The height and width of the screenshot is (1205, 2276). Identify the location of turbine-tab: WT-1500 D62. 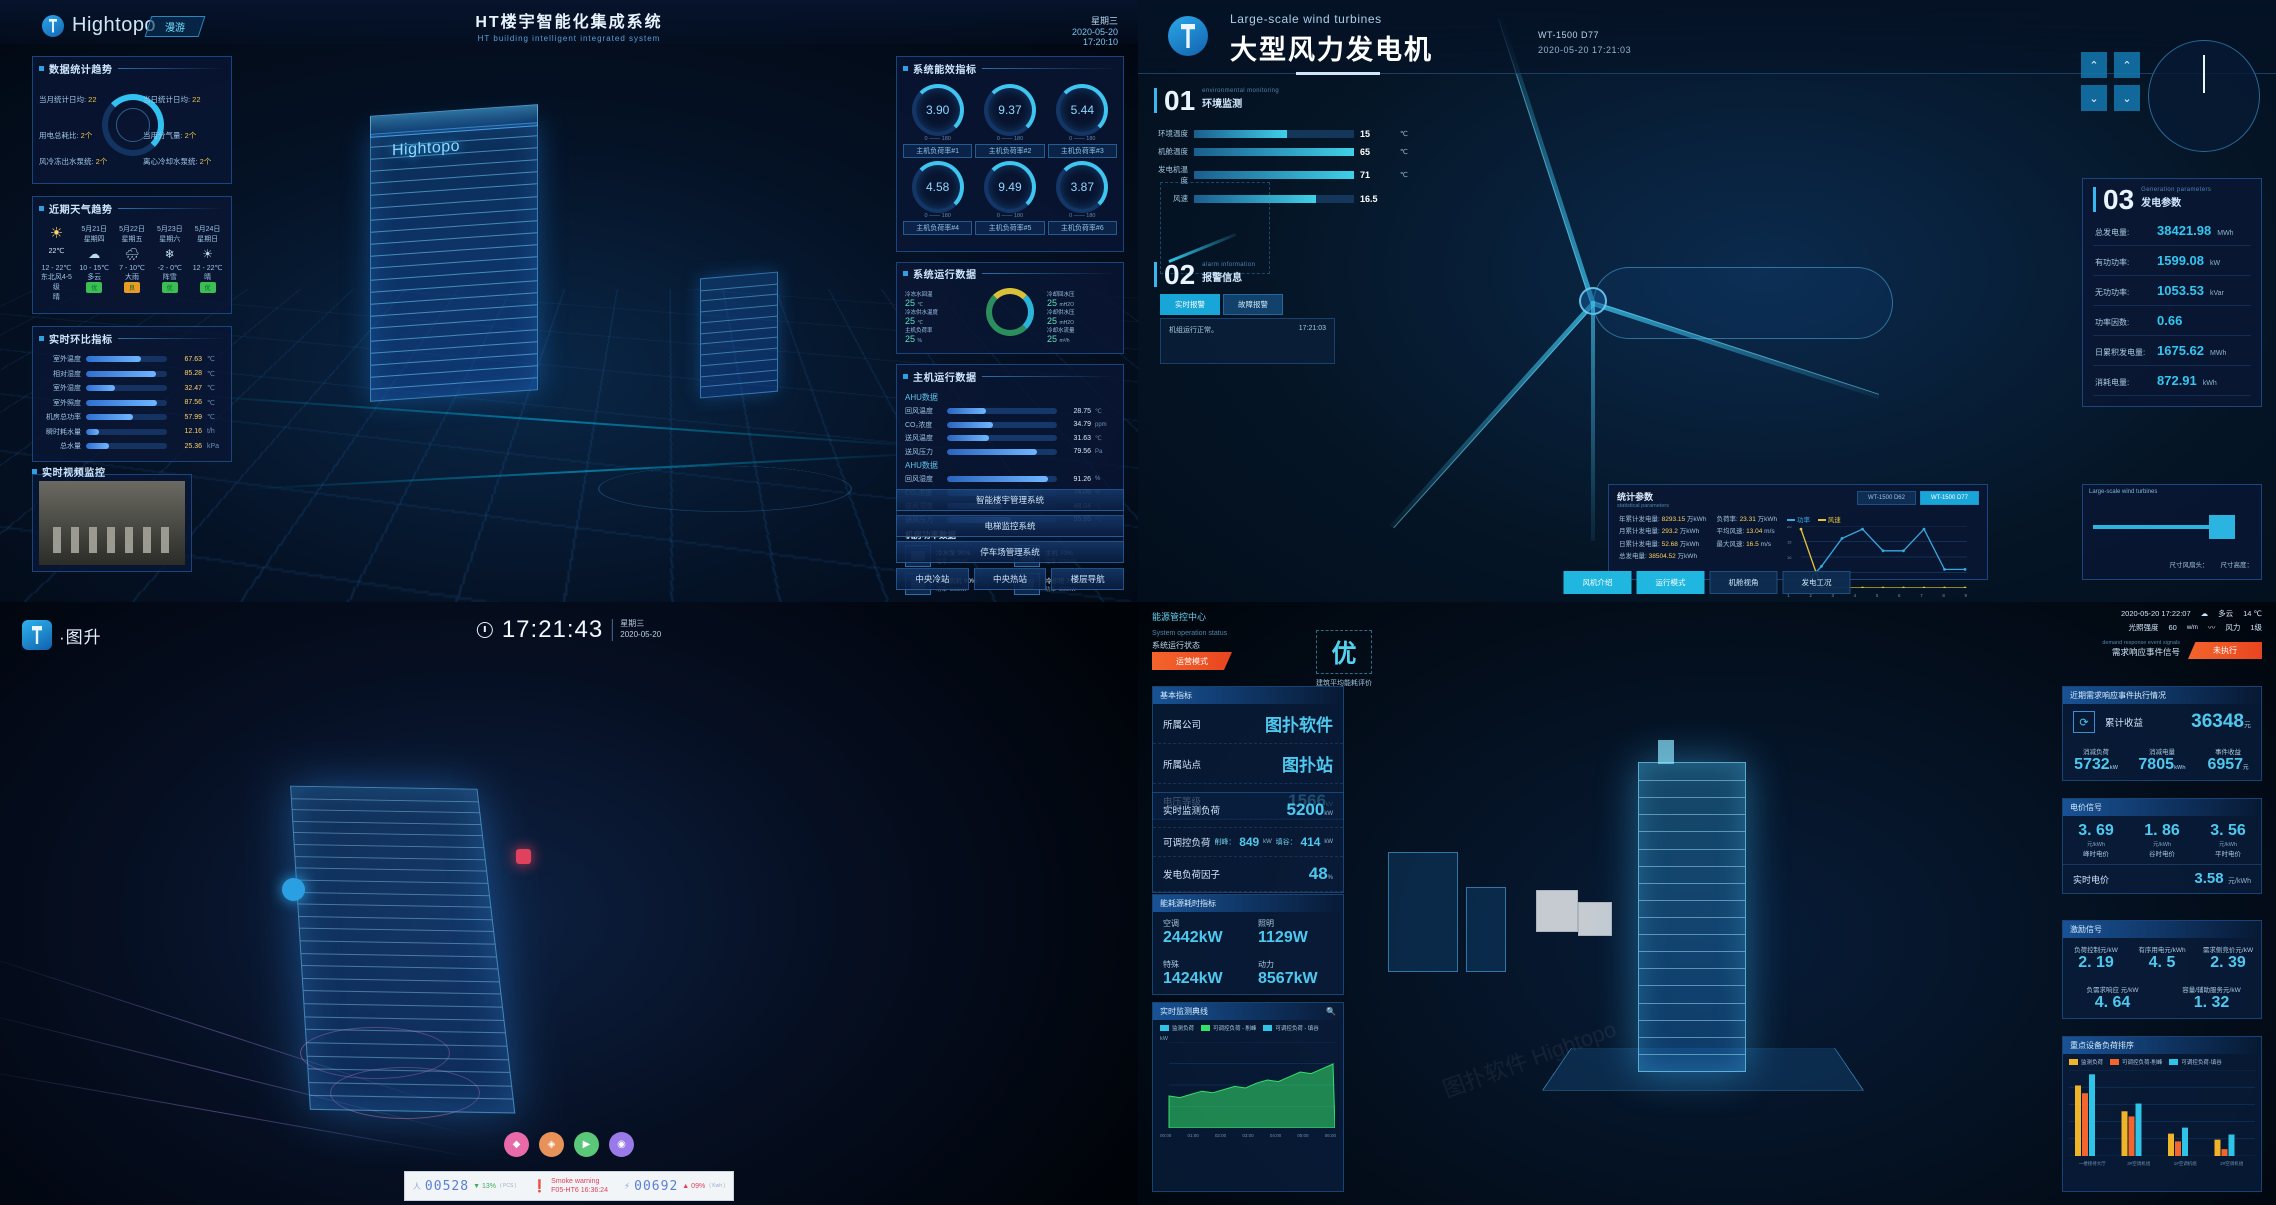
(1886, 498).